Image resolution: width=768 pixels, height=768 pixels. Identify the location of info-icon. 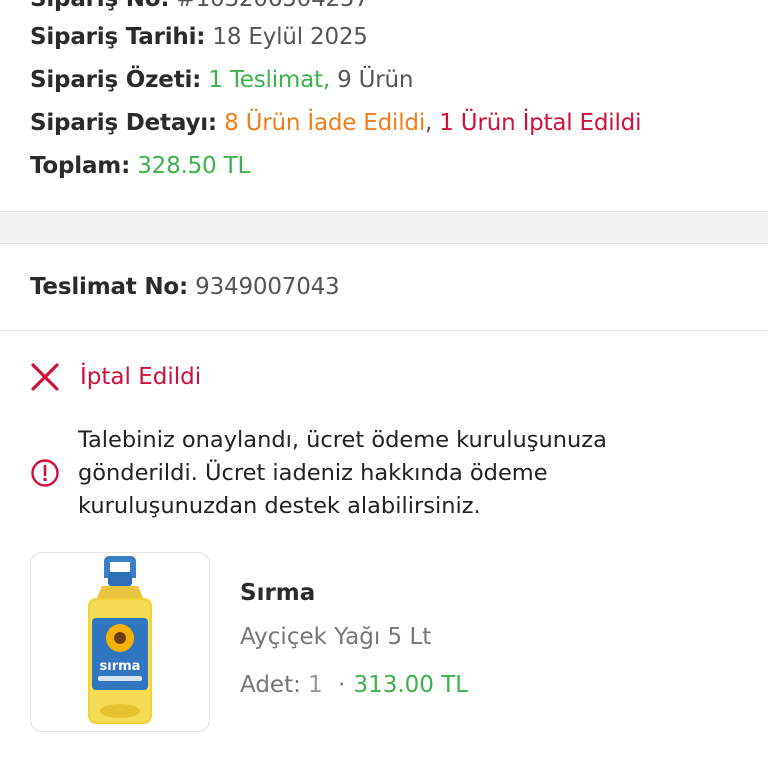
(45, 473).